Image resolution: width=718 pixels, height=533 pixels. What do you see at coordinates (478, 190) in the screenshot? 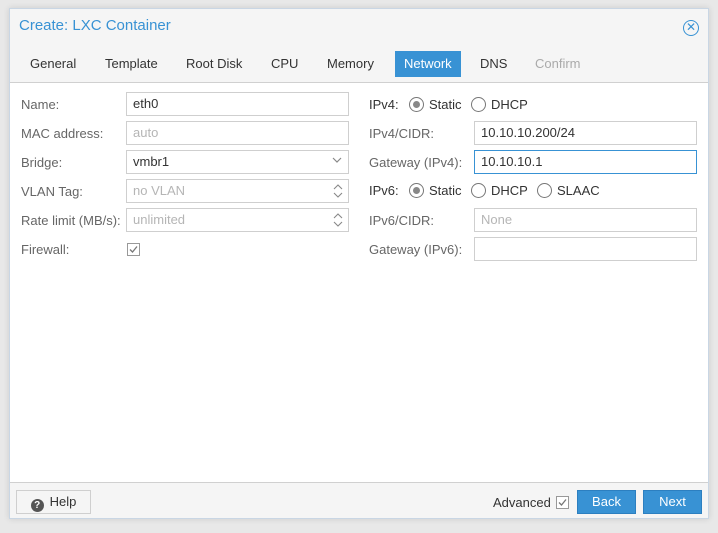
I see `ipv6-dhcp-radio` at bounding box center [478, 190].